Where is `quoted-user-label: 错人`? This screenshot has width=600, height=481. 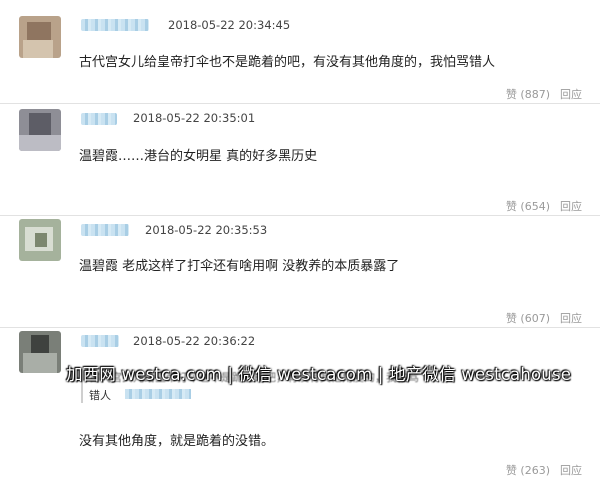
quoted-user-label: 错人 is located at coordinates (100, 395).